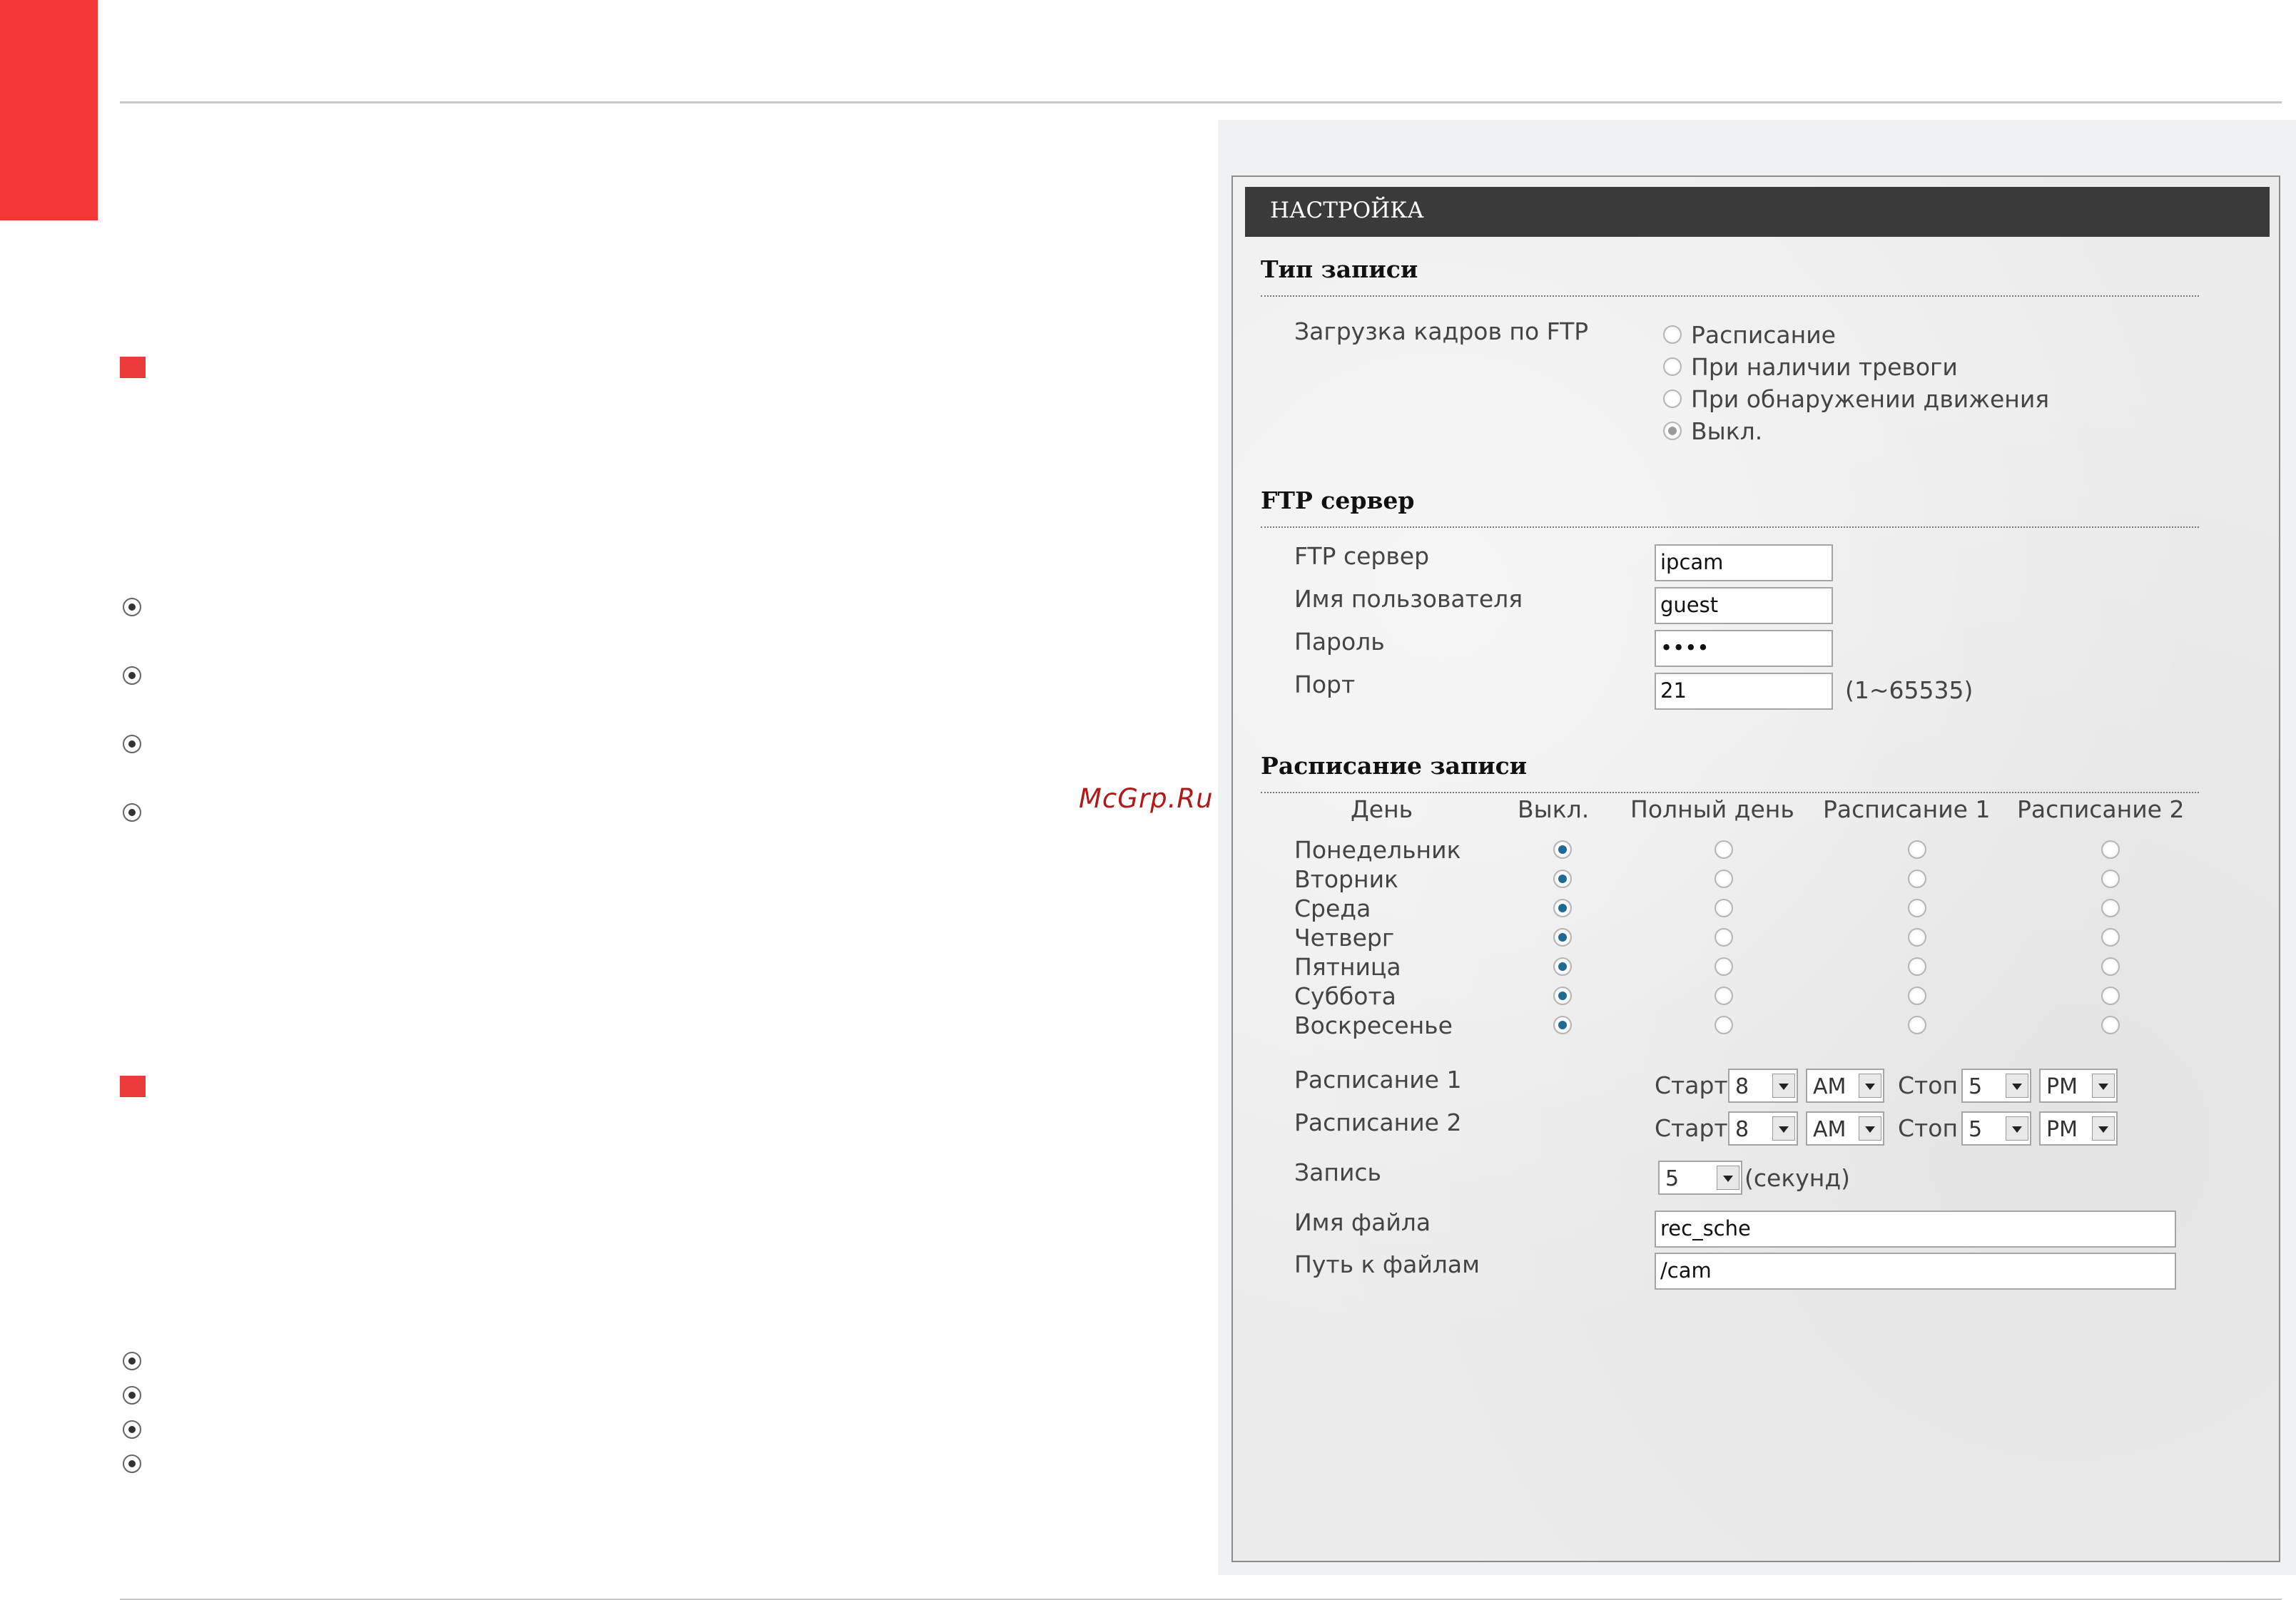  What do you see at coordinates (1347, 967) in the screenshot?
I see `day-label: Пятница` at bounding box center [1347, 967].